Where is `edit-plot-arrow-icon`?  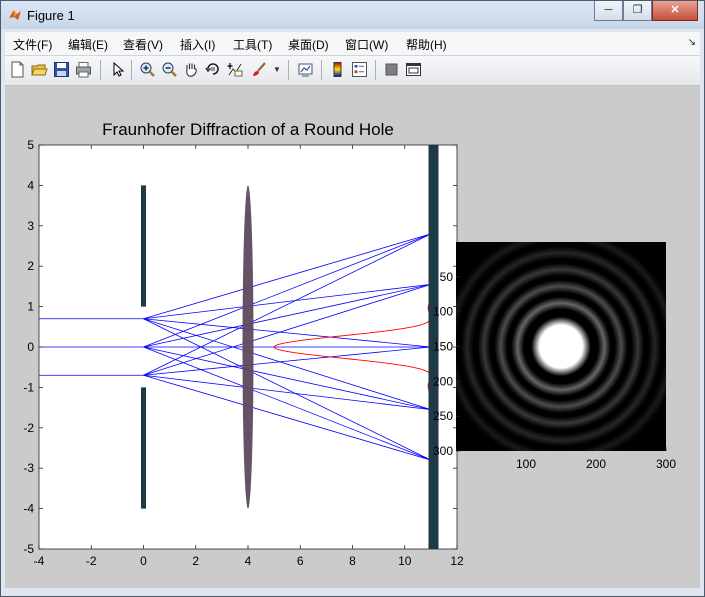 edit-plot-arrow-icon is located at coordinates (117, 69).